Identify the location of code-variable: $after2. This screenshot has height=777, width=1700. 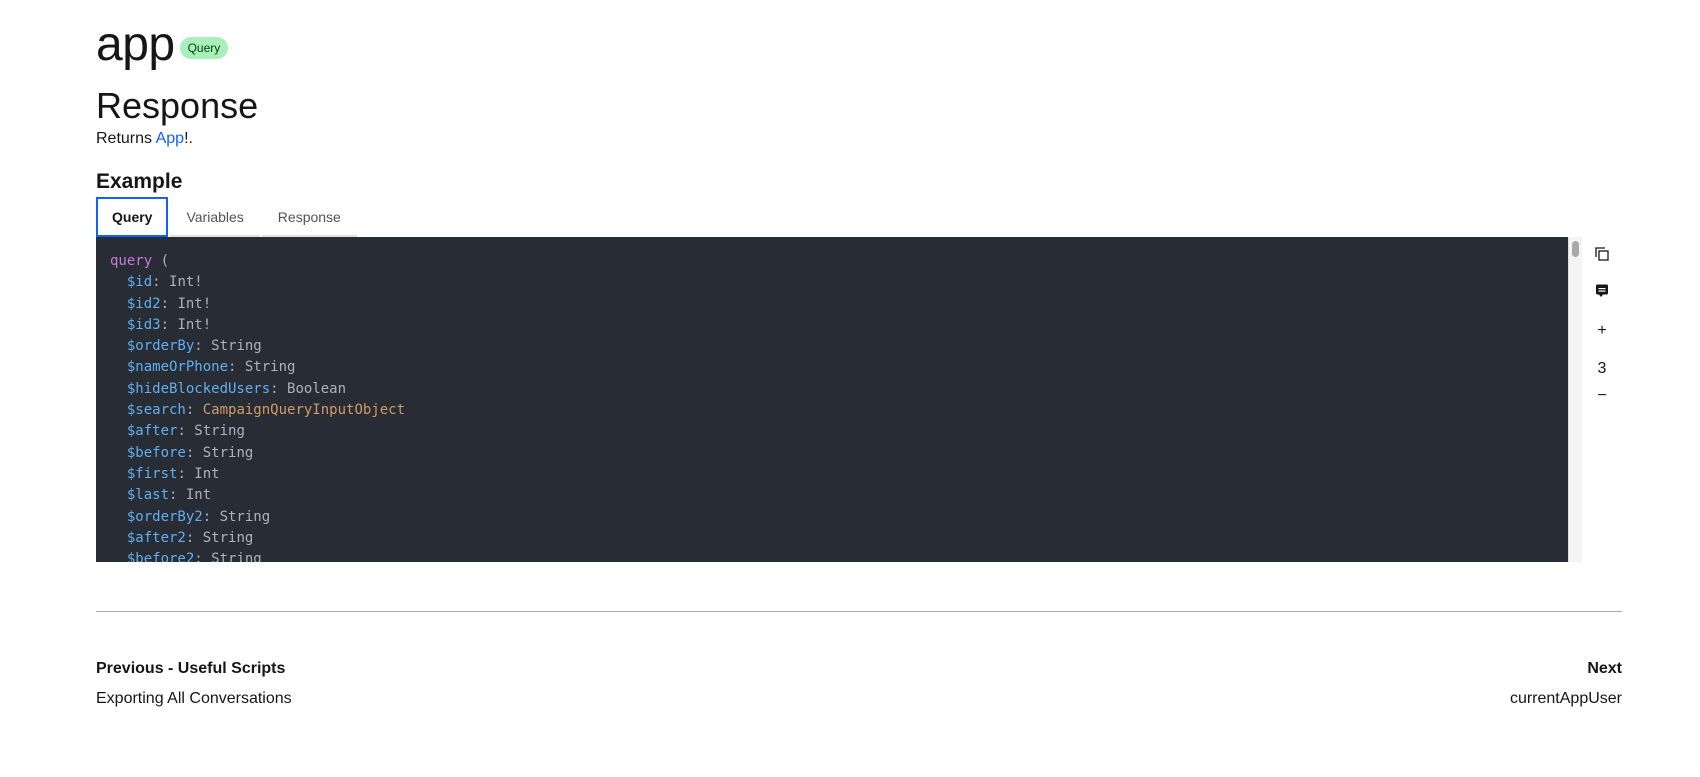
(156, 537).